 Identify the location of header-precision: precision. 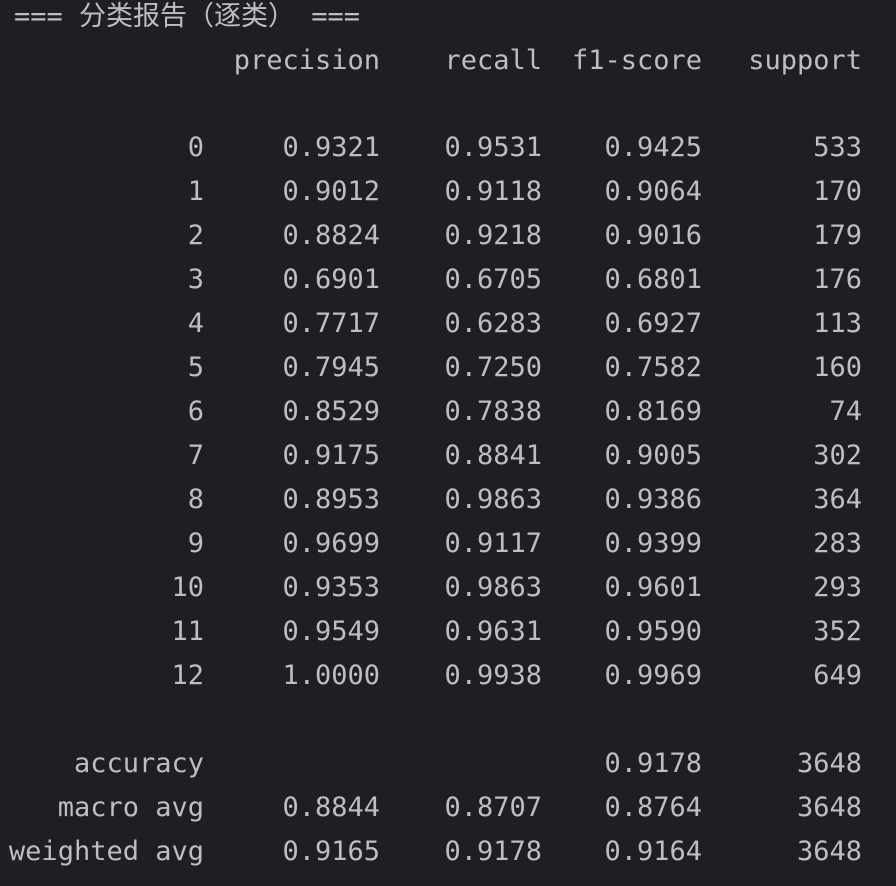
(306, 60).